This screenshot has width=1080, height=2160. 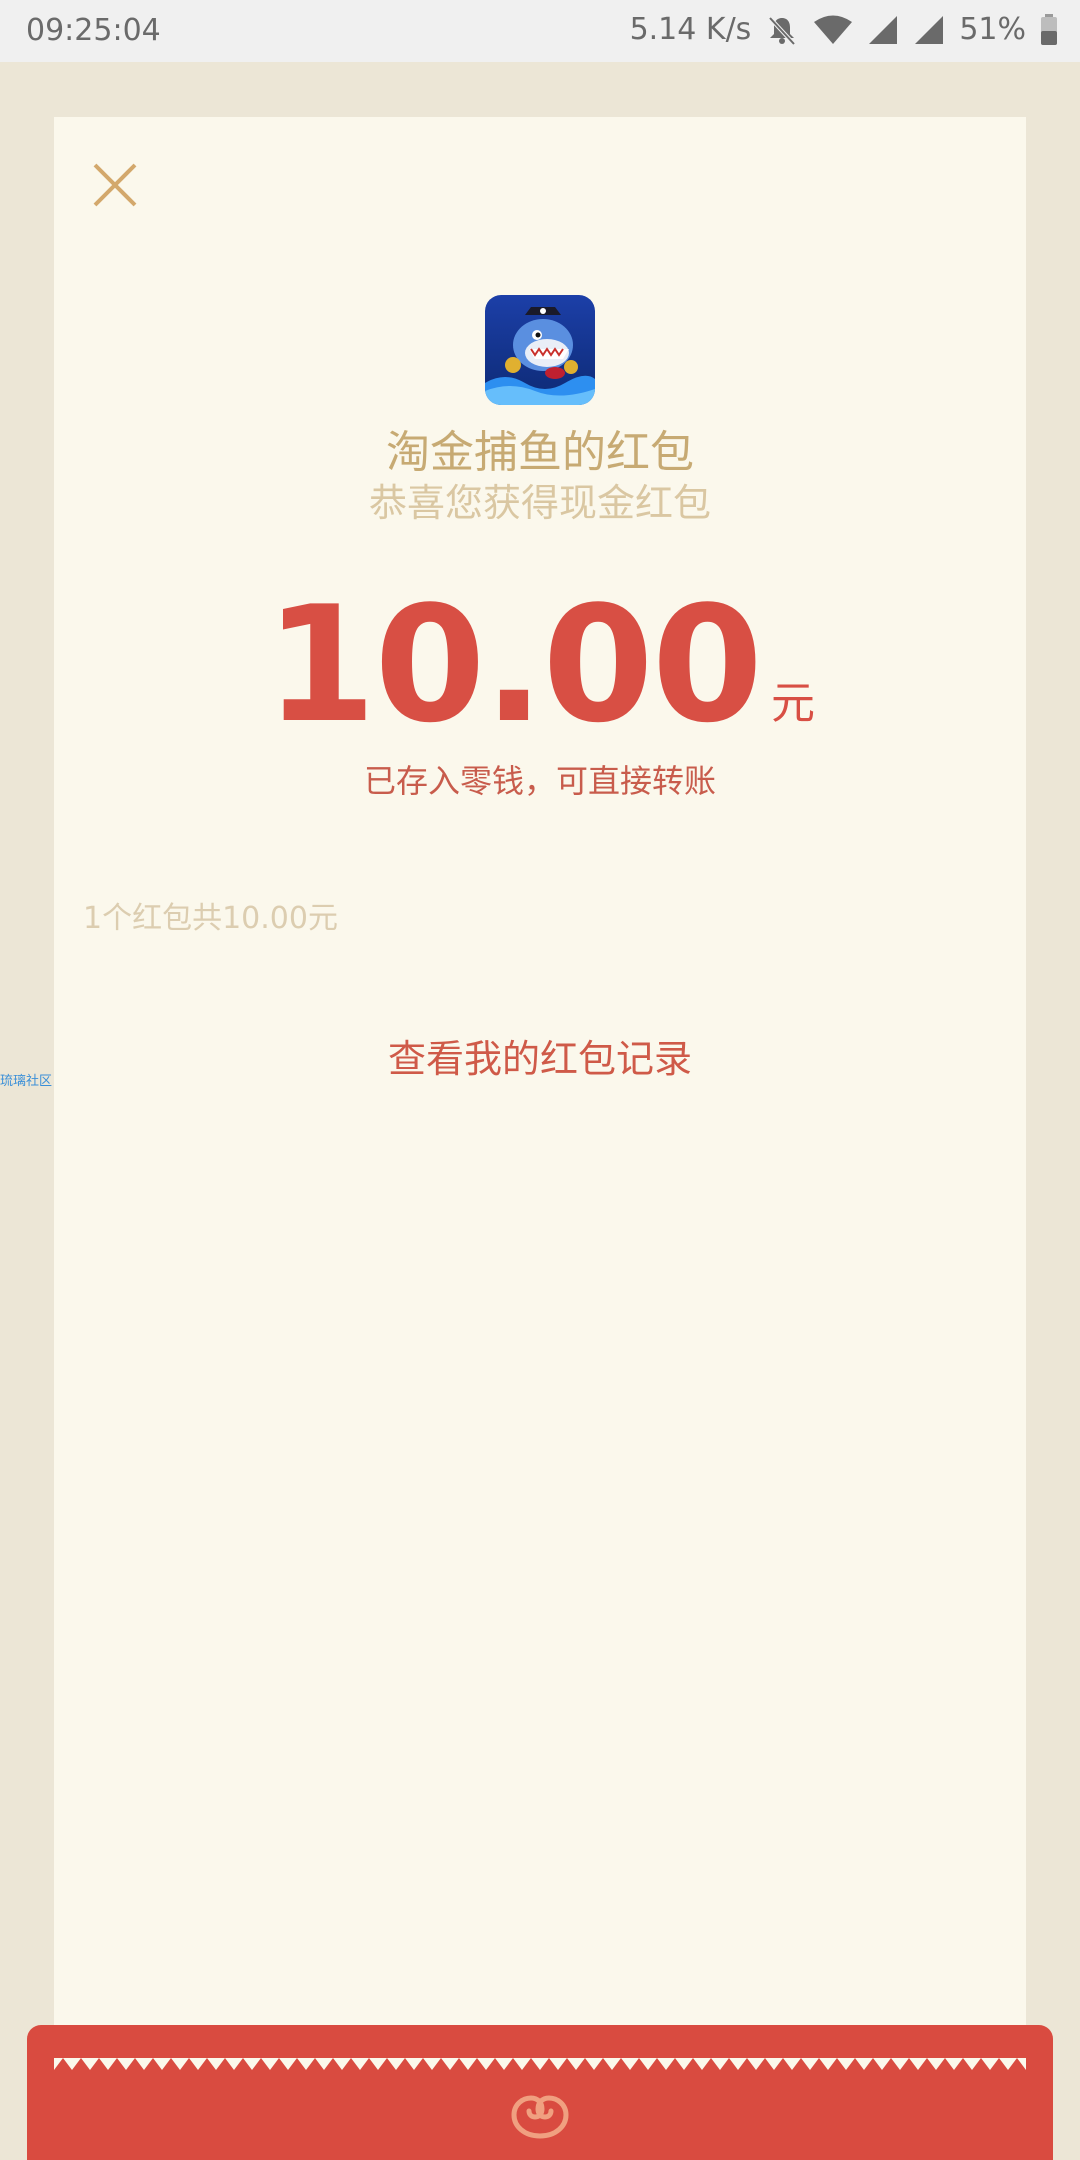 I want to click on shark-game-icon, so click(x=540, y=350).